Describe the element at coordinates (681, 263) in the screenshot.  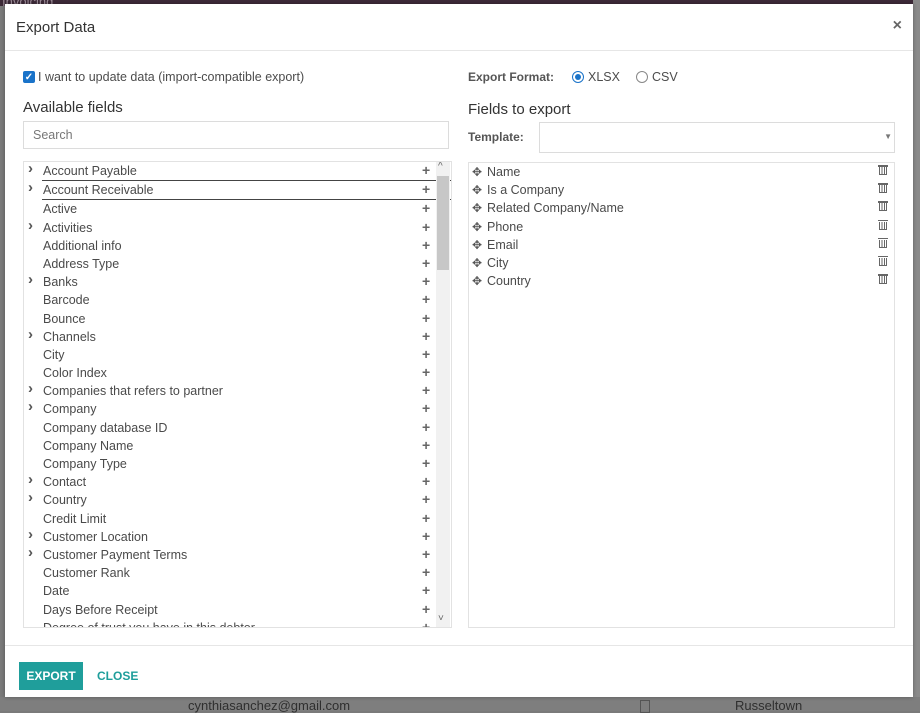
I see `export-field-item: ✥ City` at that location.